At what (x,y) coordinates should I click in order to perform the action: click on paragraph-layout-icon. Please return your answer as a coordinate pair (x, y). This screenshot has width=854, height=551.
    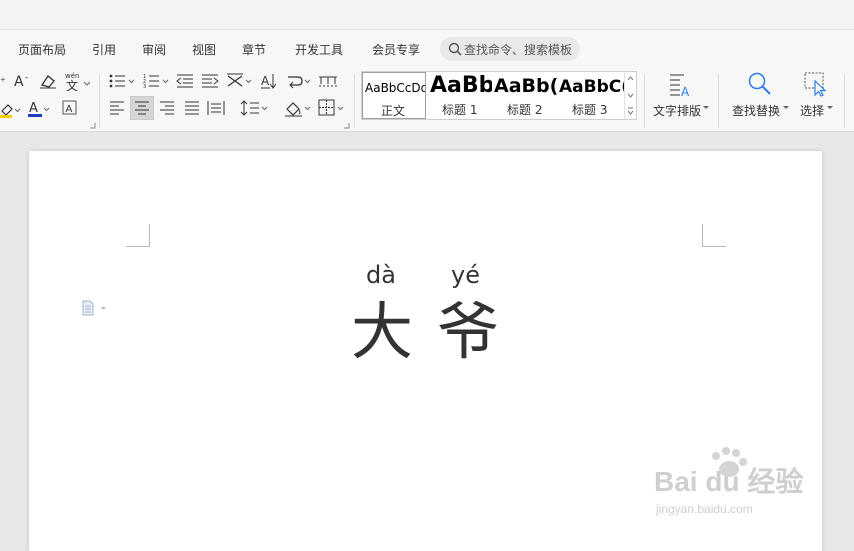
    Looking at the image, I should click on (94, 308).